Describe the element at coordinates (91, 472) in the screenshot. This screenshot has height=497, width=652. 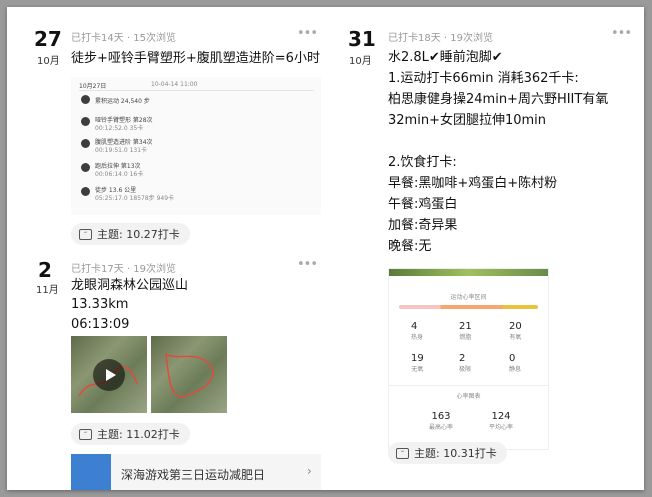
I see `preview-thumbnail` at that location.